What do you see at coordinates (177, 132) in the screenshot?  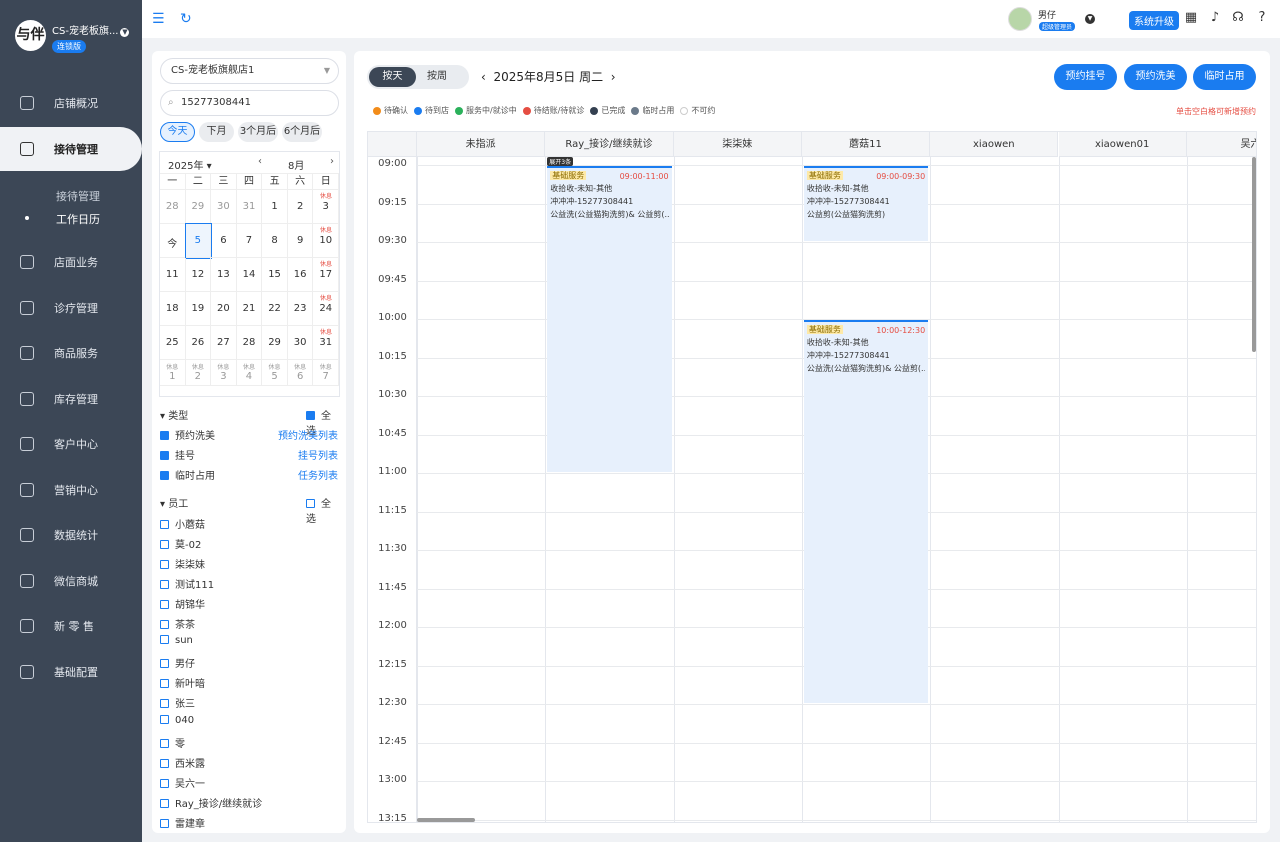 I see `today-button: 今天` at bounding box center [177, 132].